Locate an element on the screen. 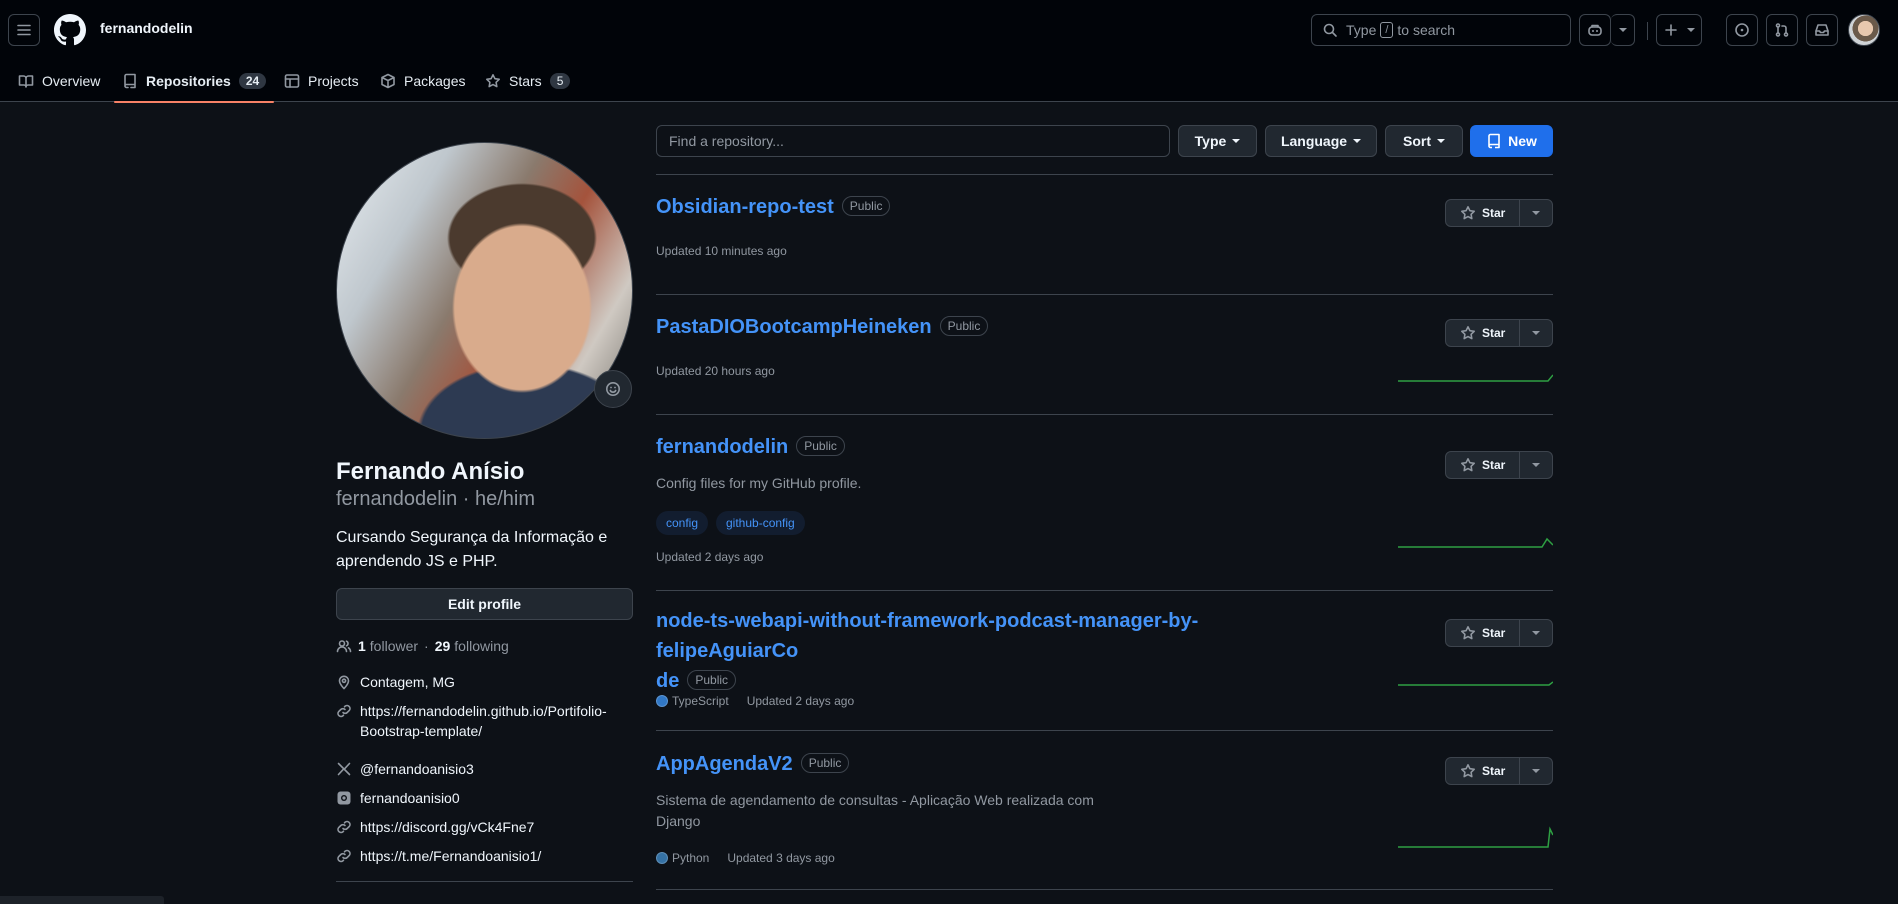 This screenshot has height=904, width=1898. language-name: TypeScript is located at coordinates (700, 701).